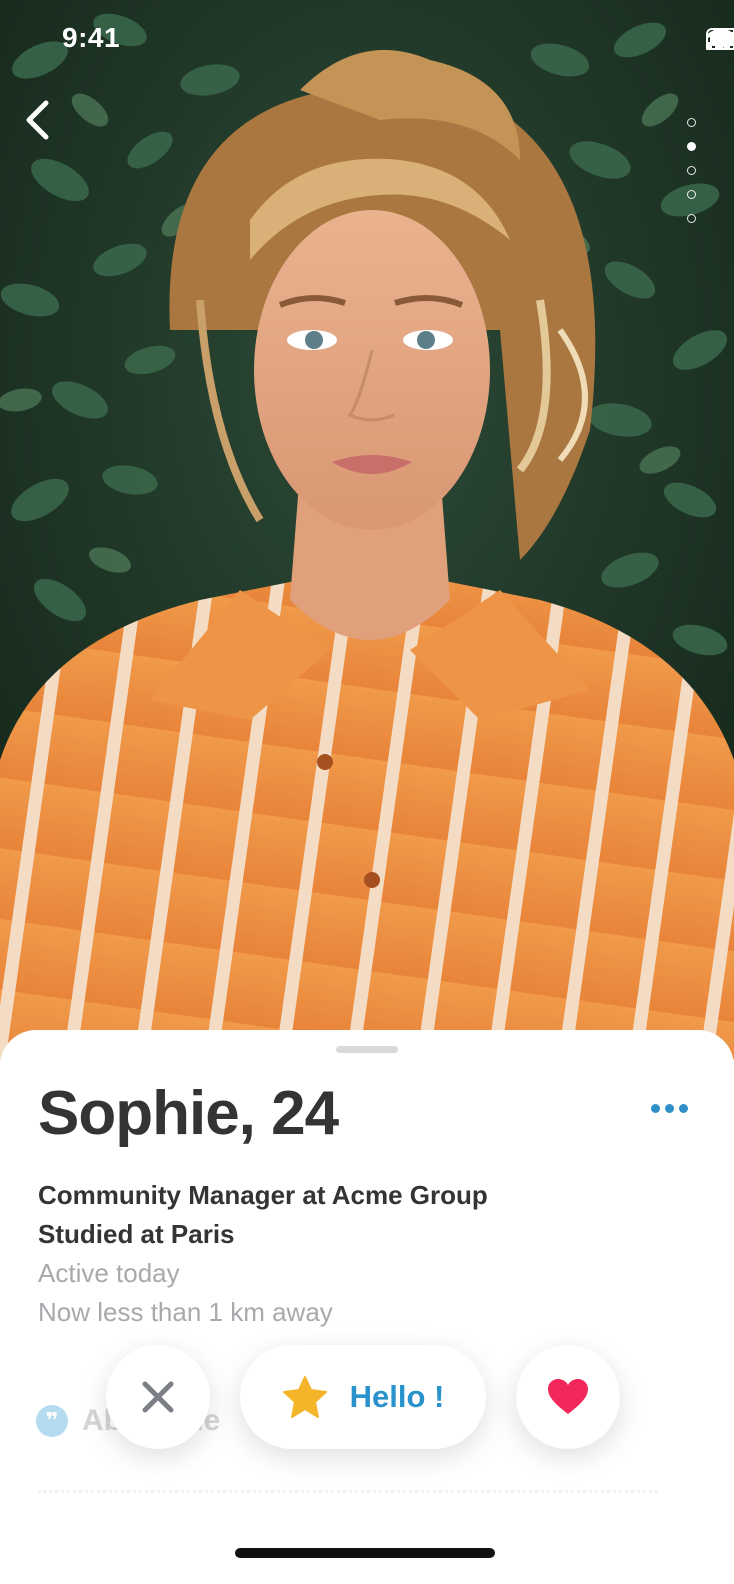 The width and height of the screenshot is (734, 1584). What do you see at coordinates (365, 1553) in the screenshot?
I see `home-indicator` at bounding box center [365, 1553].